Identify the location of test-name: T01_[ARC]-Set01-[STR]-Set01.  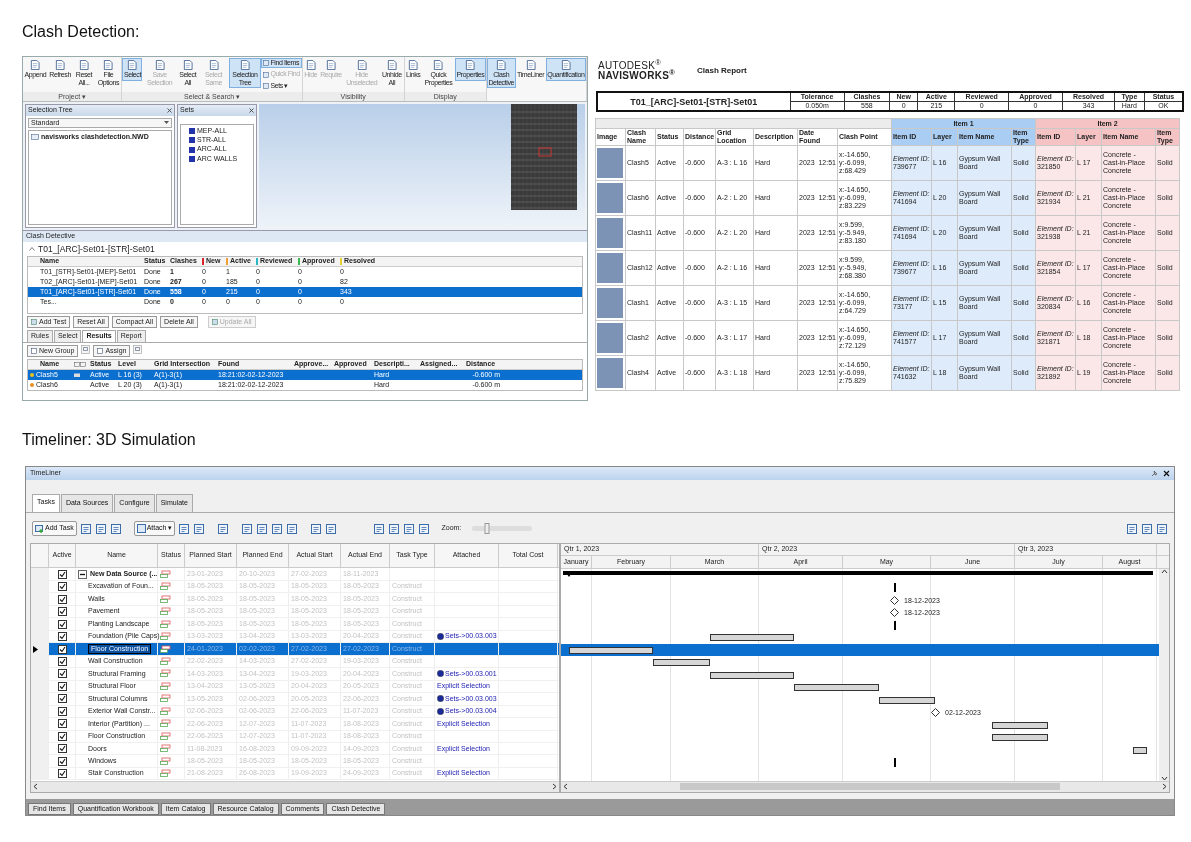
(96, 248).